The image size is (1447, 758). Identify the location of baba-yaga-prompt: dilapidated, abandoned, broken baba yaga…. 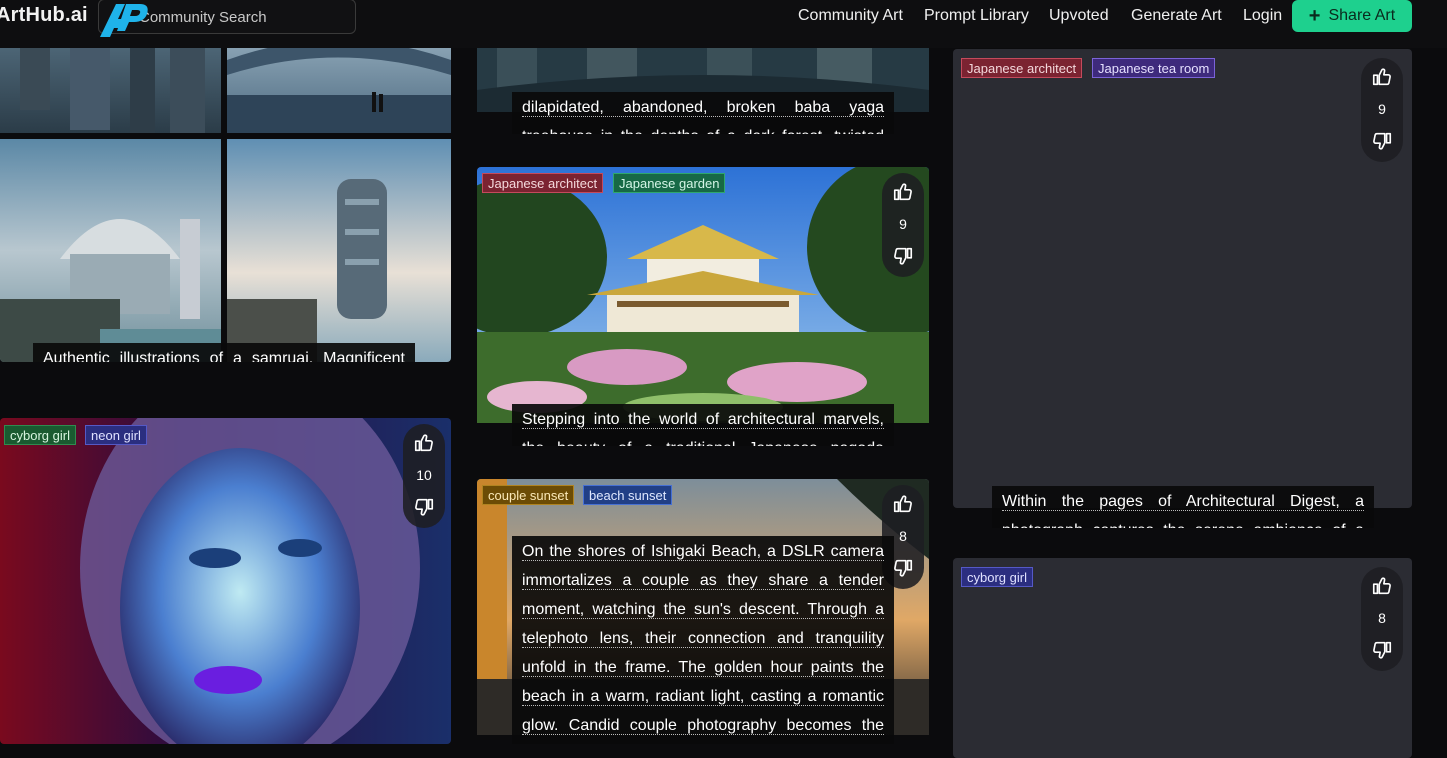
(703, 113).